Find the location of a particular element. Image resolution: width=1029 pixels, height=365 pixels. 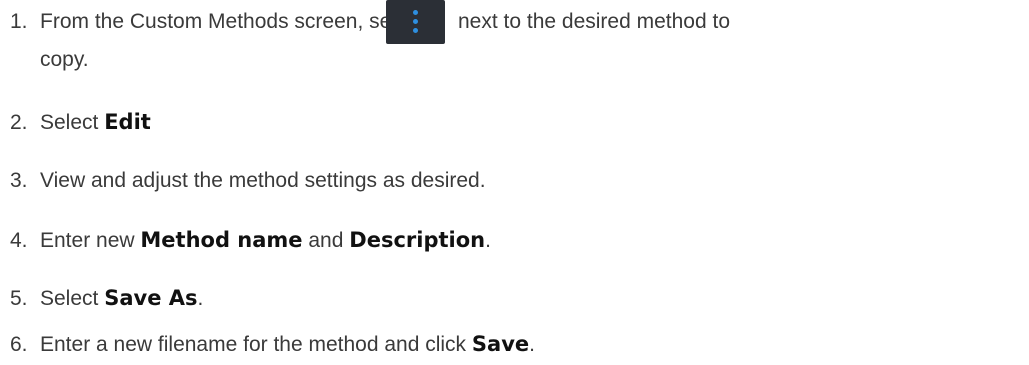

step-2: 2. Select Edit is located at coordinates (80, 122).